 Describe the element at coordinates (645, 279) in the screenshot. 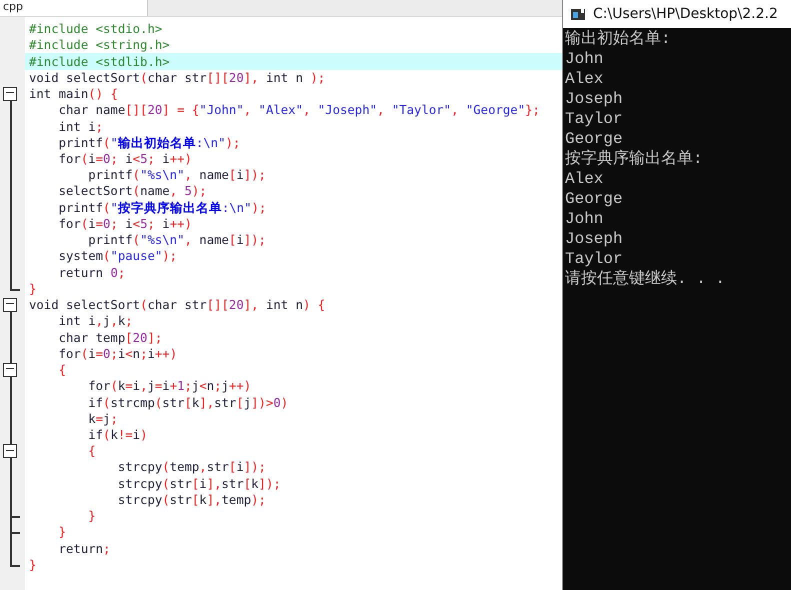

I see `console-output-line: 请按任意键继续. . .` at that location.